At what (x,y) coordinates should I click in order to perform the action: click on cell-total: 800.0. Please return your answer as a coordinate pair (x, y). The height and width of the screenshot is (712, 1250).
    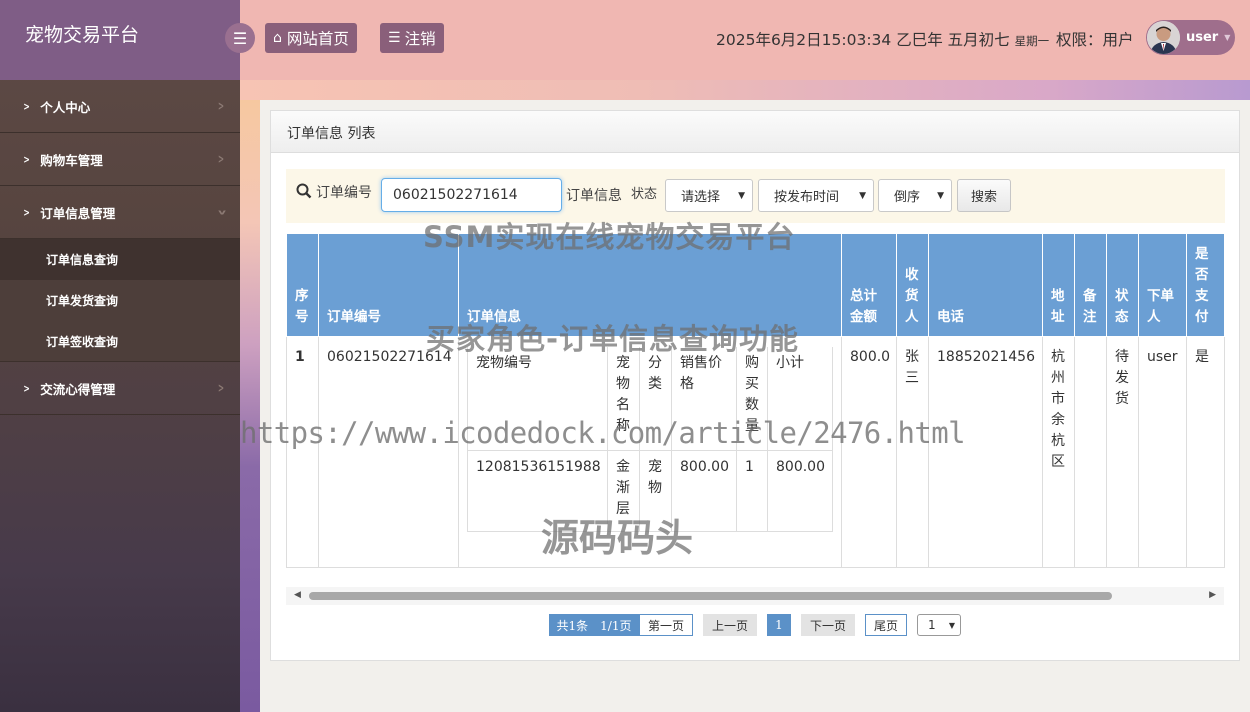
    Looking at the image, I should click on (869, 452).